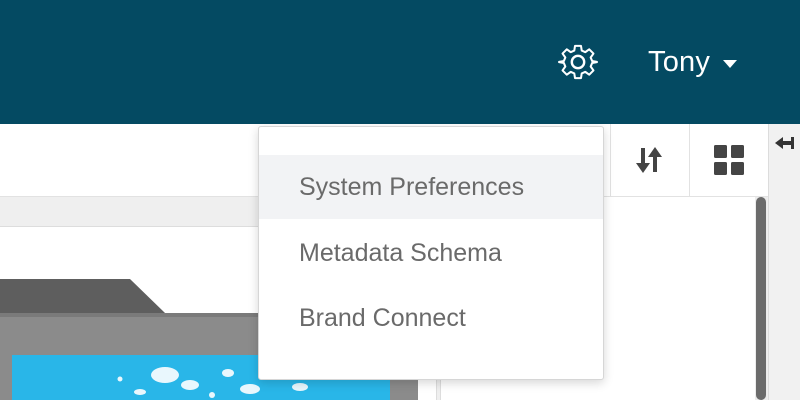 The image size is (800, 400). I want to click on settings-button, so click(578, 62).